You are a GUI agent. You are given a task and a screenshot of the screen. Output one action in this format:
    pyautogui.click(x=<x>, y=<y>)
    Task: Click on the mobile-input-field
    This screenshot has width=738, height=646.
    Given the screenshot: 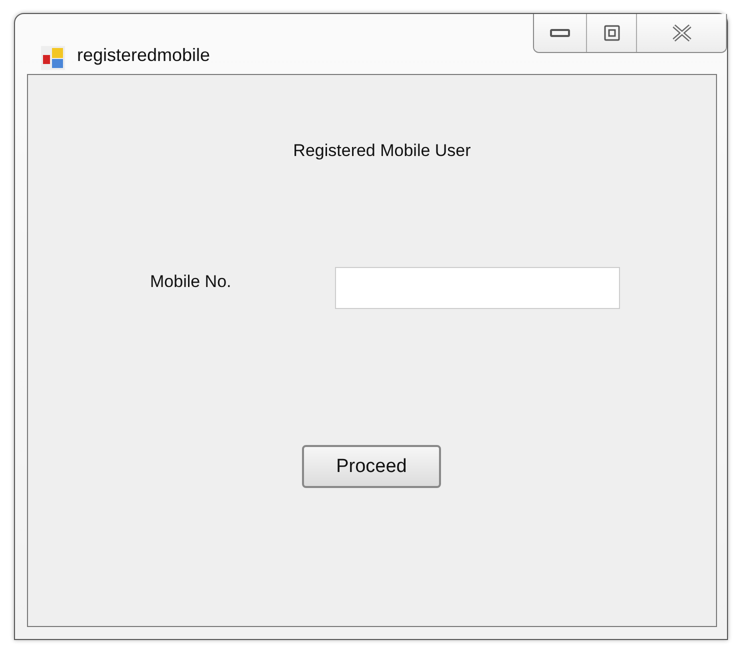 What is the action you would take?
    pyautogui.click(x=477, y=288)
    